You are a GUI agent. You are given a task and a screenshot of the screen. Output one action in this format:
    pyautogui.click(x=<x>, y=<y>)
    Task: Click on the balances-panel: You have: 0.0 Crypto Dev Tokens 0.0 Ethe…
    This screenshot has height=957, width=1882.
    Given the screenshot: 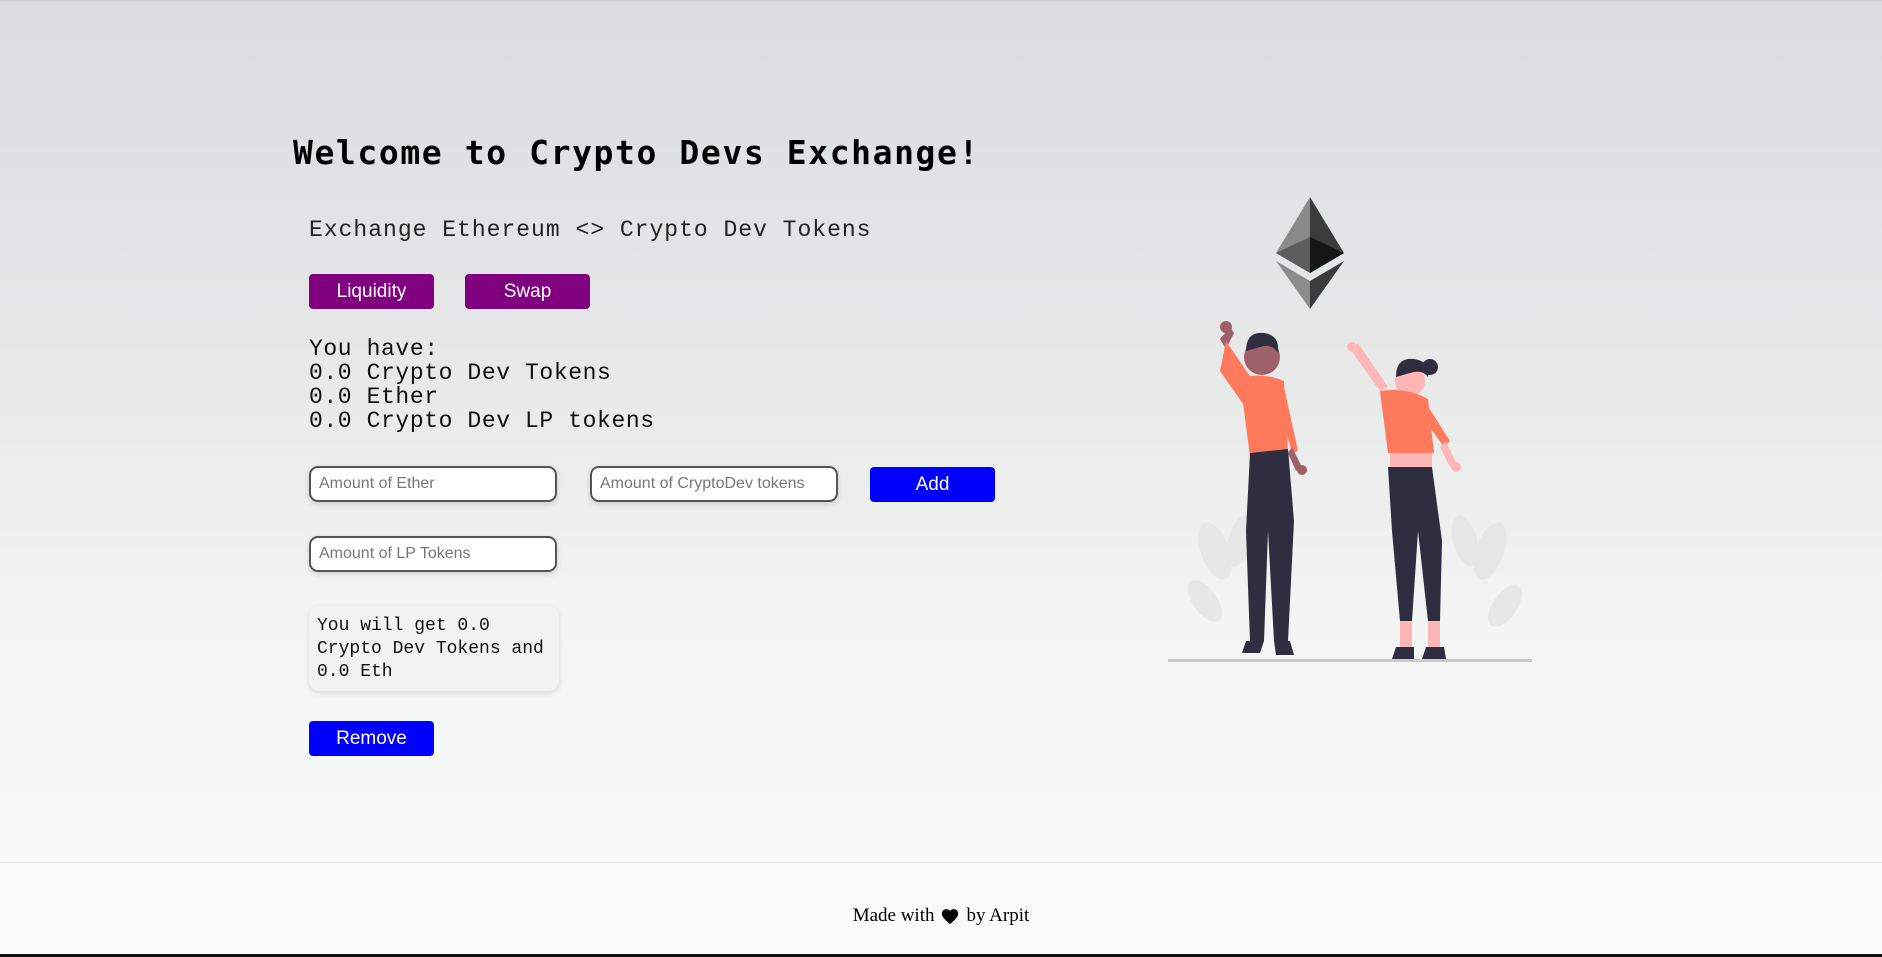 What is the action you would take?
    pyautogui.click(x=482, y=385)
    